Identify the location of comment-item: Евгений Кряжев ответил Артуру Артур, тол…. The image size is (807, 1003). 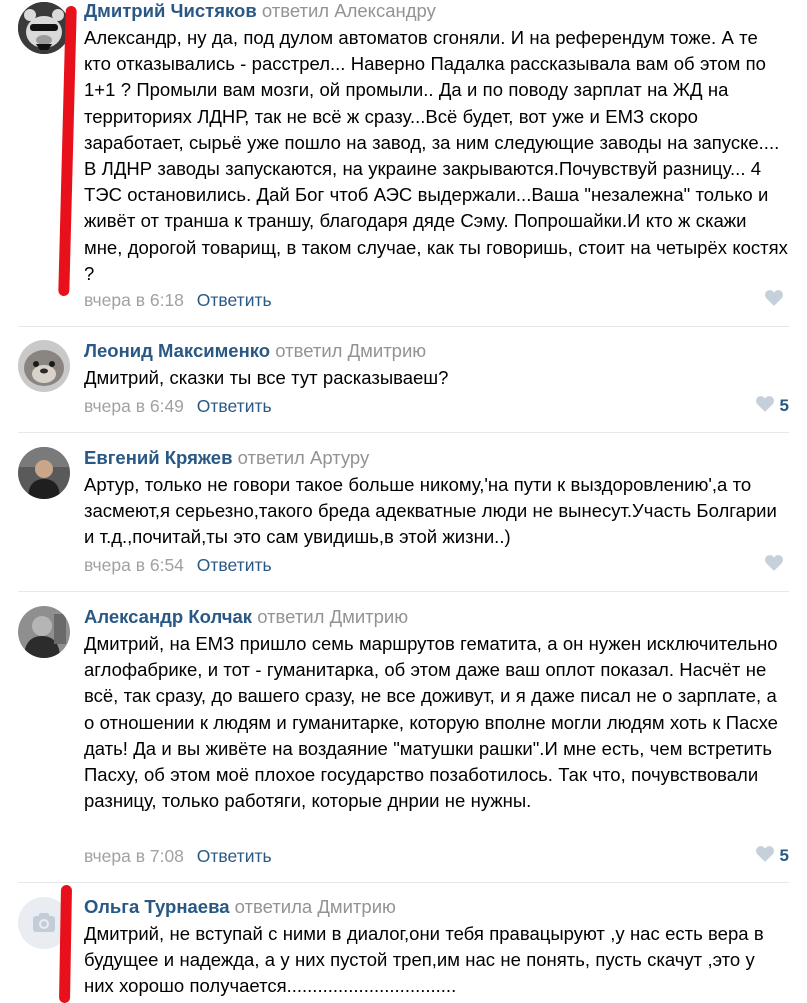
(403, 517).